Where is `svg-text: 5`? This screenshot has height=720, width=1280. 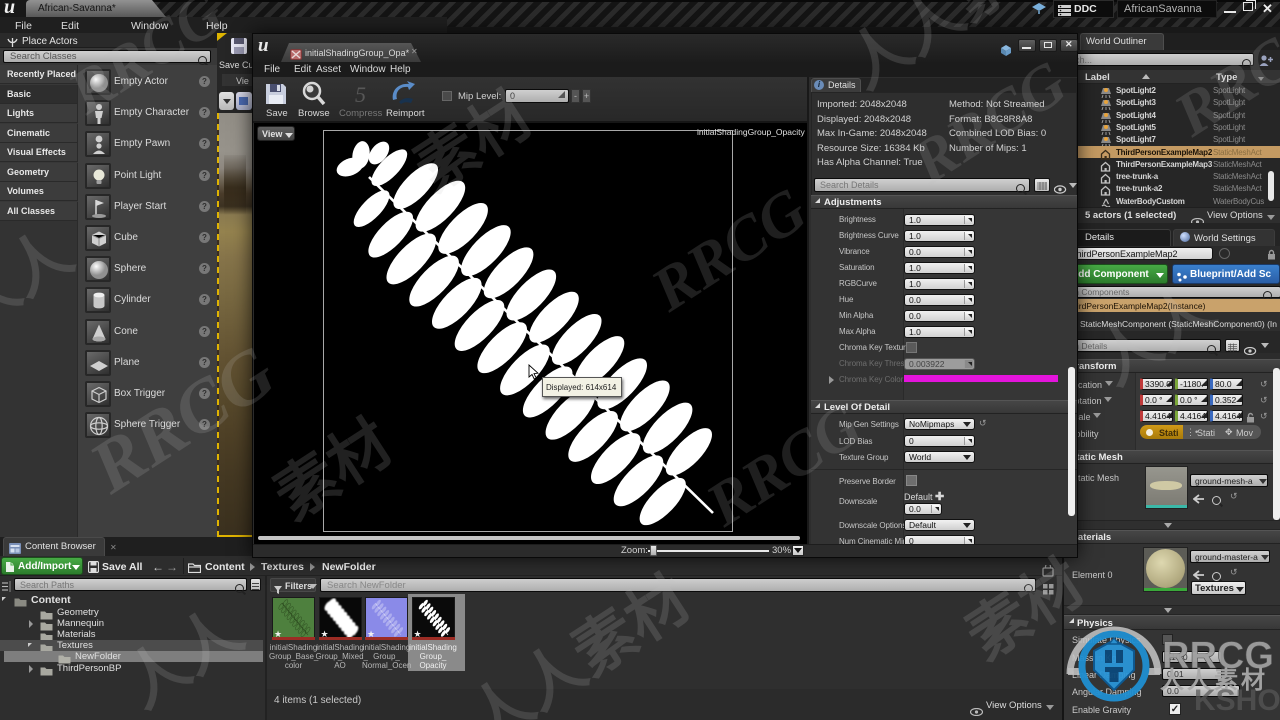
svg-text: 5 is located at coordinates (360, 94).